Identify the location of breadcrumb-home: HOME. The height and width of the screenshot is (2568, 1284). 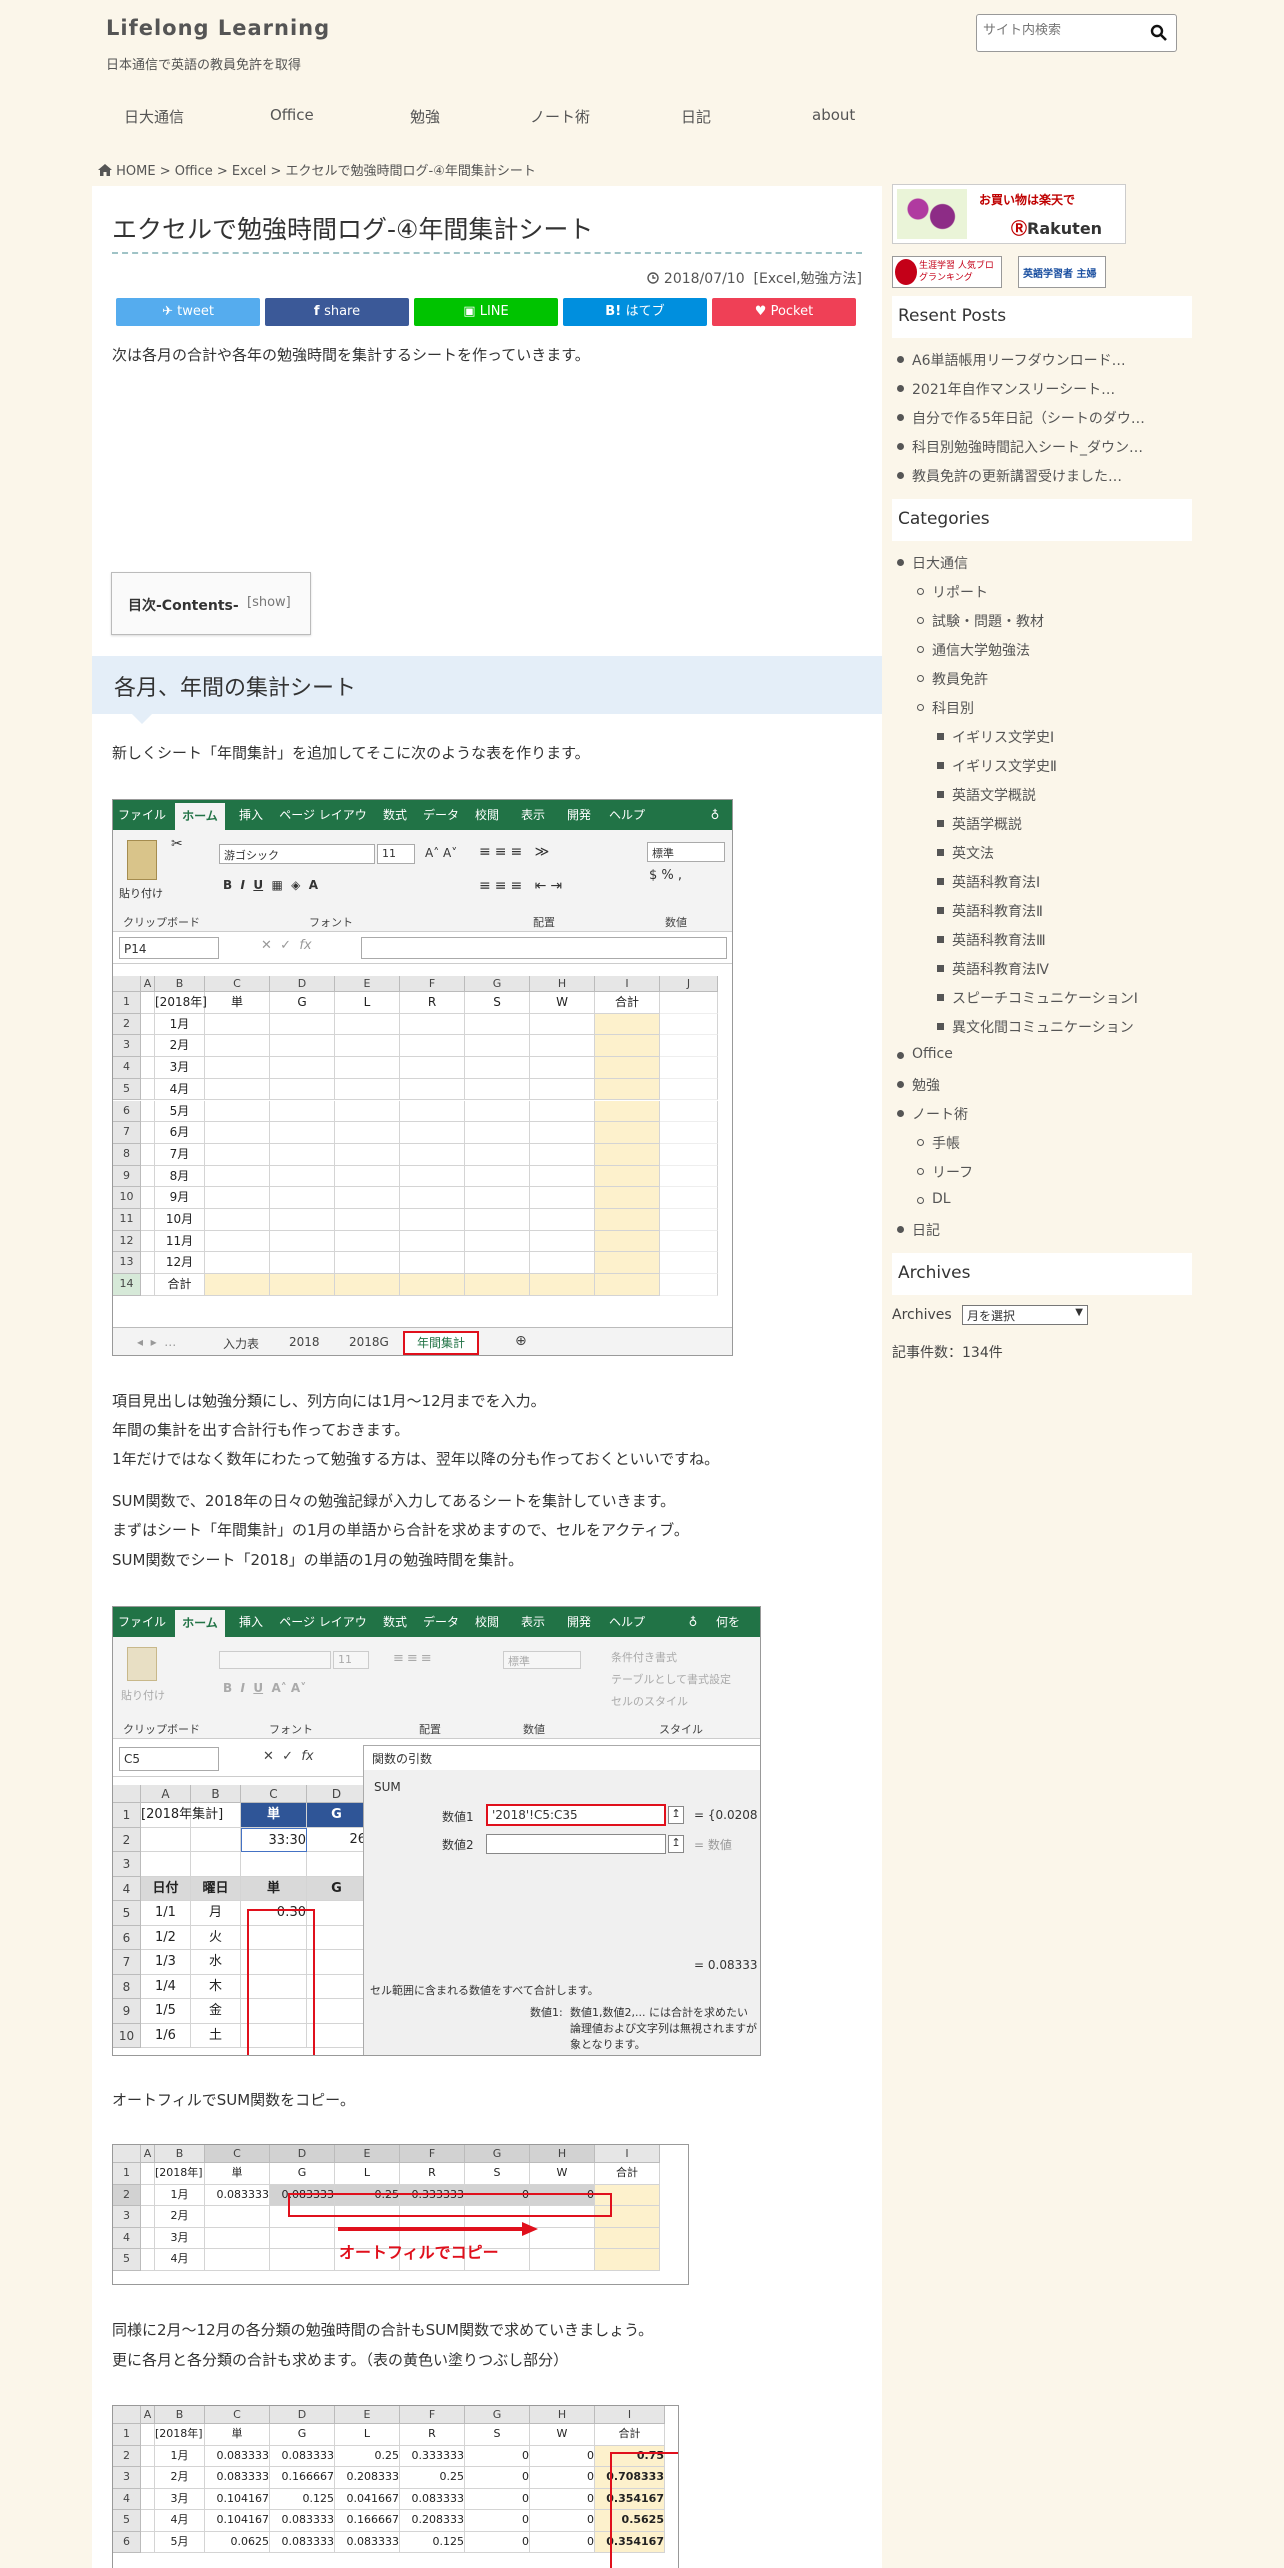
(135, 171).